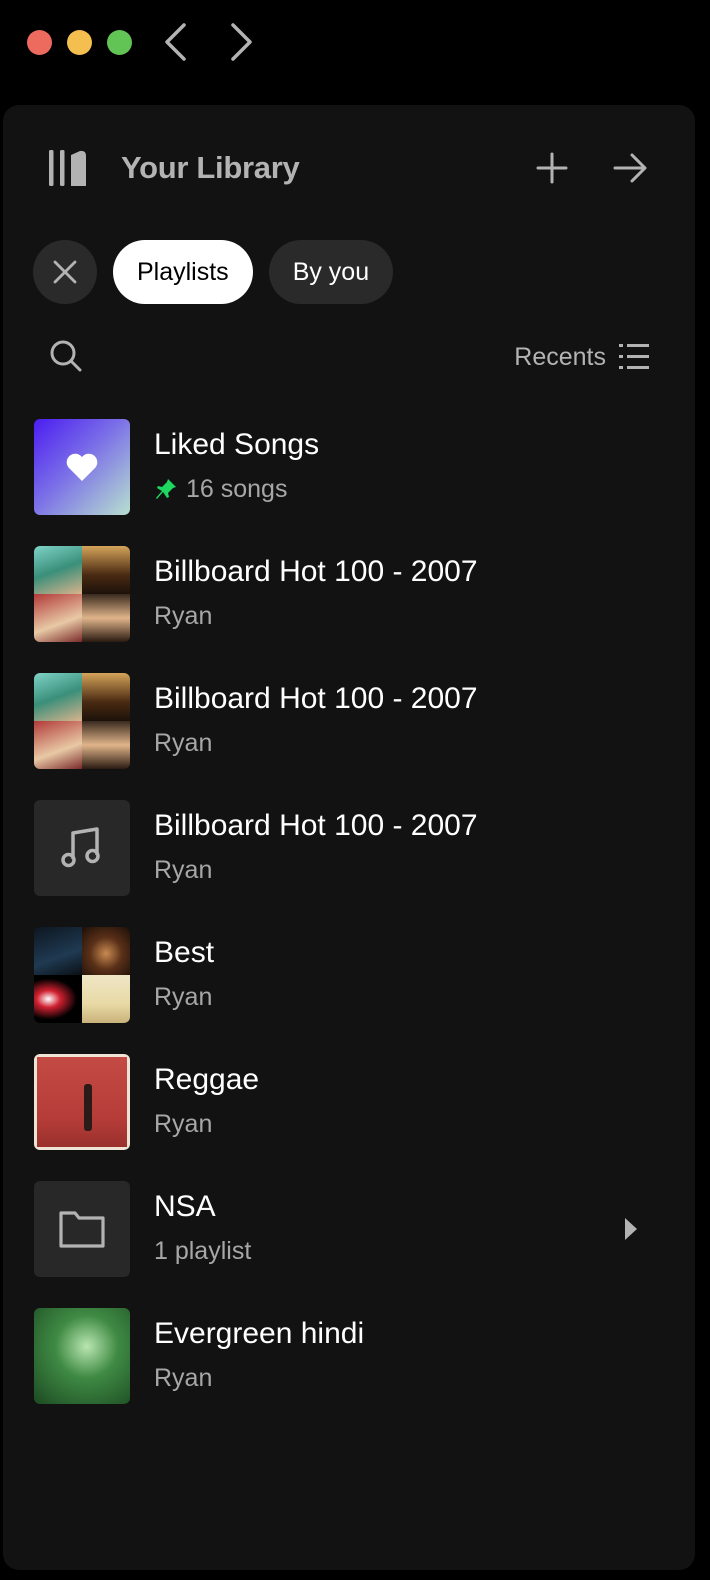 This screenshot has height=1580, width=710. I want to click on caret-right-icon, so click(631, 1229).